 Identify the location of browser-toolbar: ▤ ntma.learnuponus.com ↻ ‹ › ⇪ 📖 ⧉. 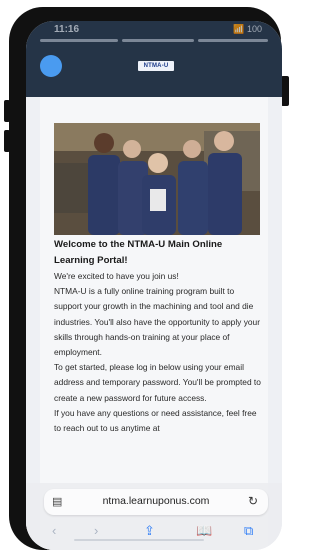
(154, 516).